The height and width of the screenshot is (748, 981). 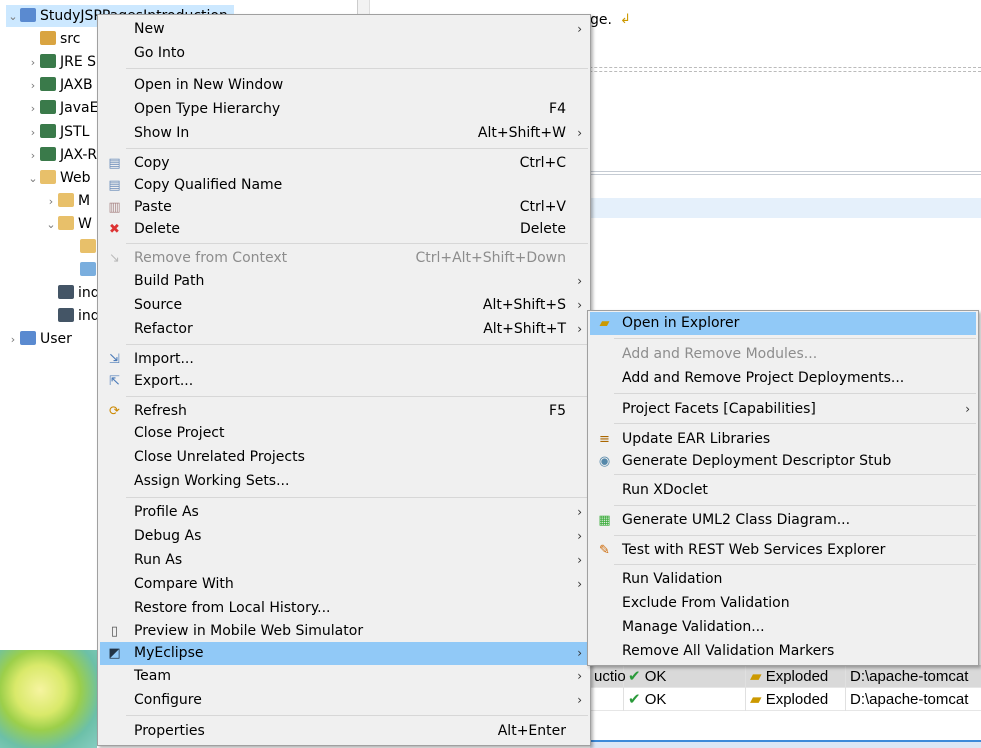 I want to click on menu-item-generate-deployment-descriptor-stub: ◉ Generate Deployment Descriptor Stub, so click(x=783, y=461).